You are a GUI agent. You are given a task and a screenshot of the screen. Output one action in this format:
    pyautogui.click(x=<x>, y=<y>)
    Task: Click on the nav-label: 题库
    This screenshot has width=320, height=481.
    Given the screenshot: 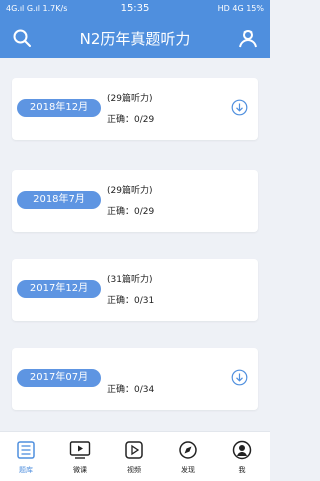 What is the action you would take?
    pyautogui.click(x=26, y=470)
    